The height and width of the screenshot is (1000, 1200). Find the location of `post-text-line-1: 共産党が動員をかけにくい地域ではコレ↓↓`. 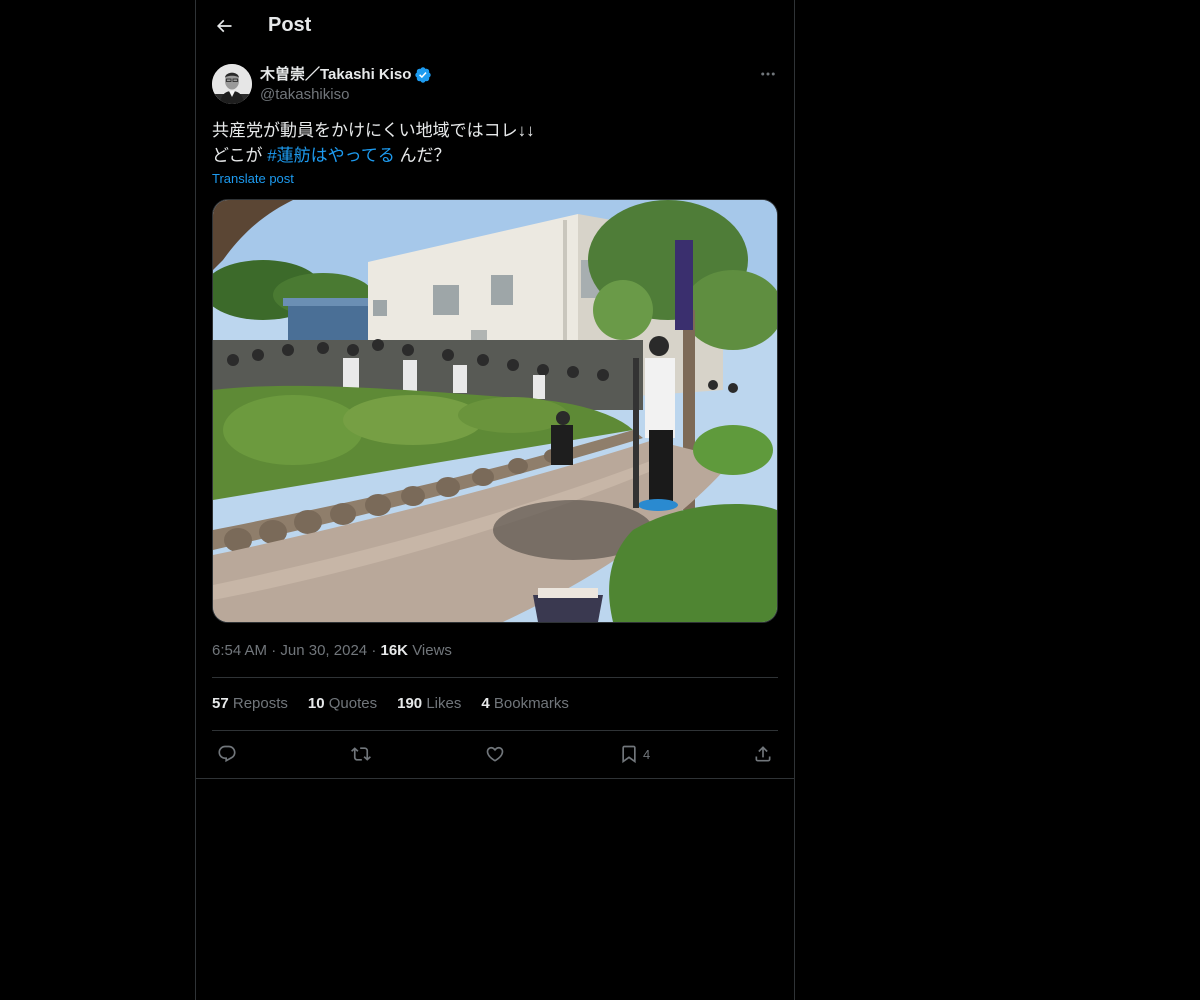

post-text-line-1: 共産党が動員をかけにくい地域ではコレ↓↓ is located at coordinates (373, 130).